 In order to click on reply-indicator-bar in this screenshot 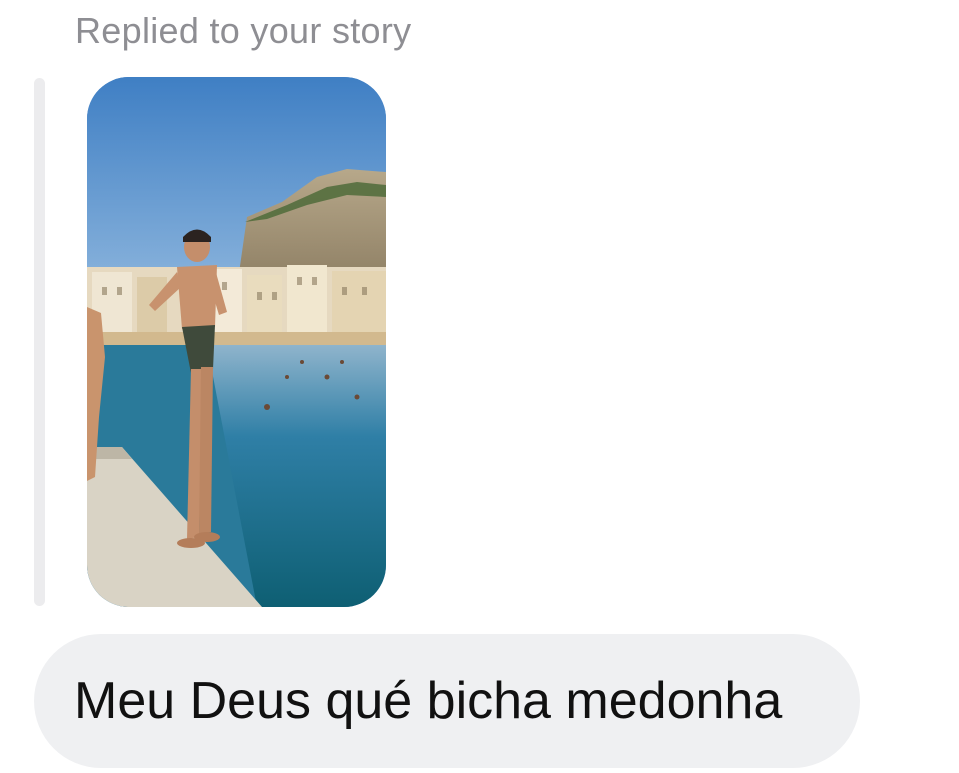, I will do `click(39, 342)`.